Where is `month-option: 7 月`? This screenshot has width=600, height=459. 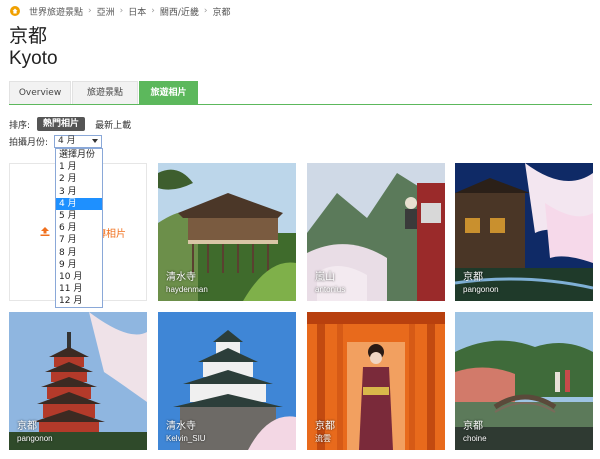 month-option: 7 月 is located at coordinates (79, 240).